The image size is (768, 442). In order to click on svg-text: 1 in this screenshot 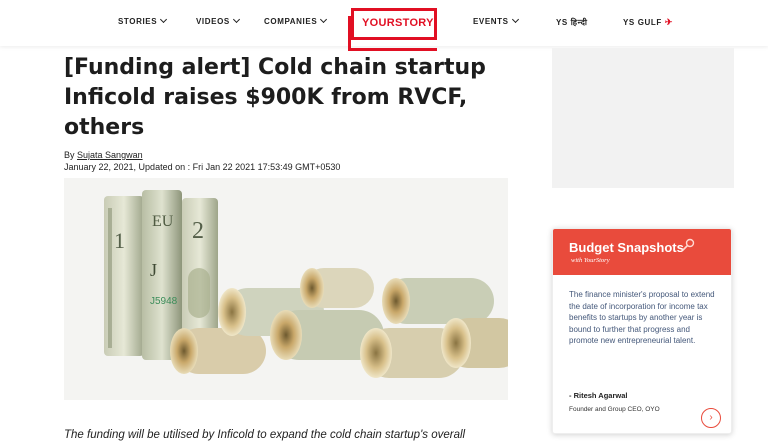, I will do `click(119, 240)`.